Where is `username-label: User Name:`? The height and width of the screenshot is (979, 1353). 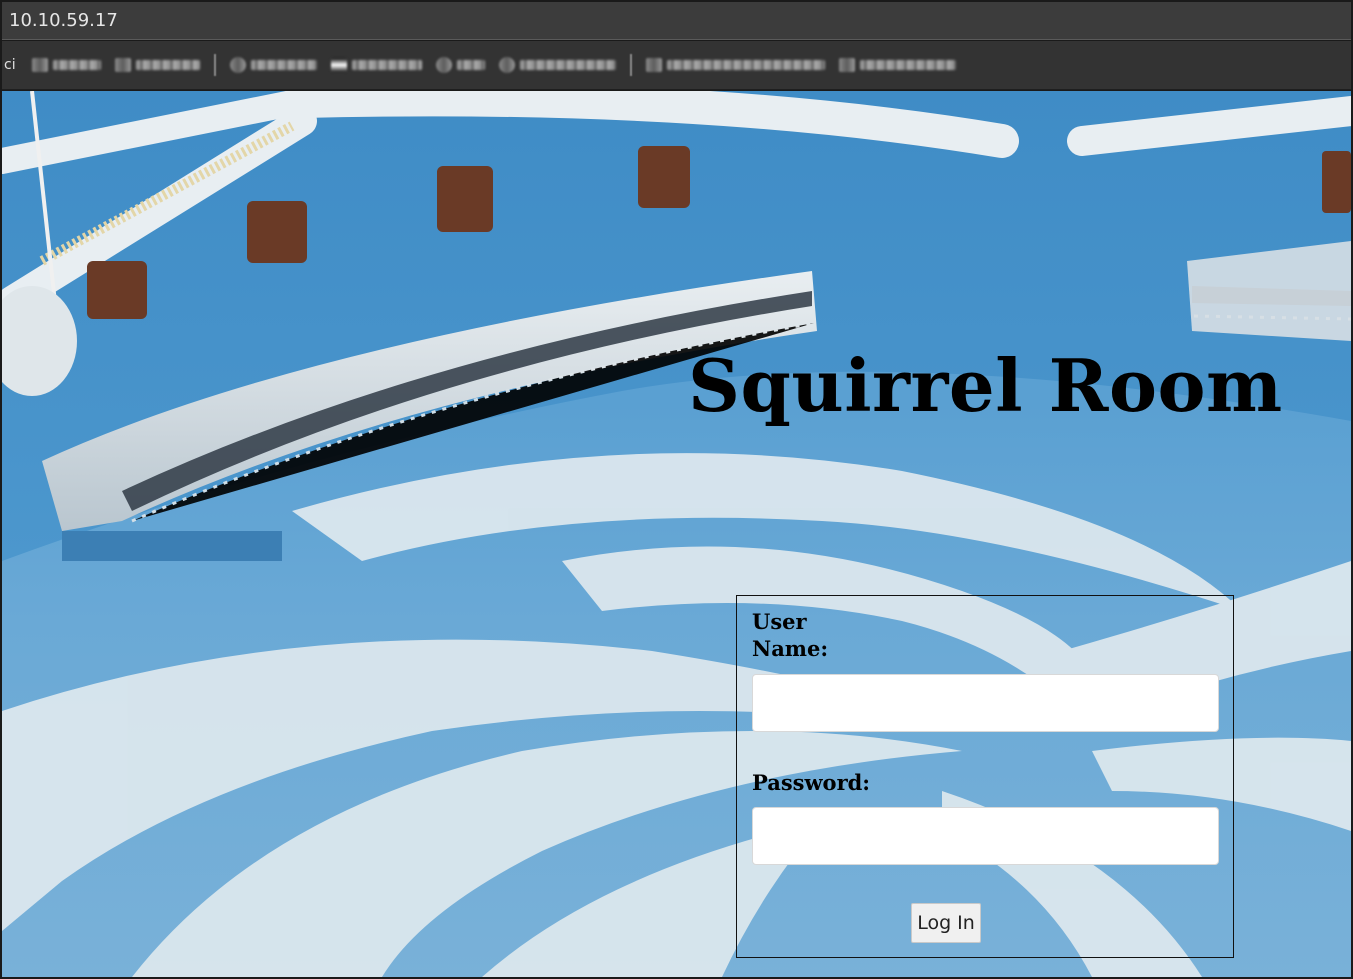 username-label: User Name: is located at coordinates (790, 635).